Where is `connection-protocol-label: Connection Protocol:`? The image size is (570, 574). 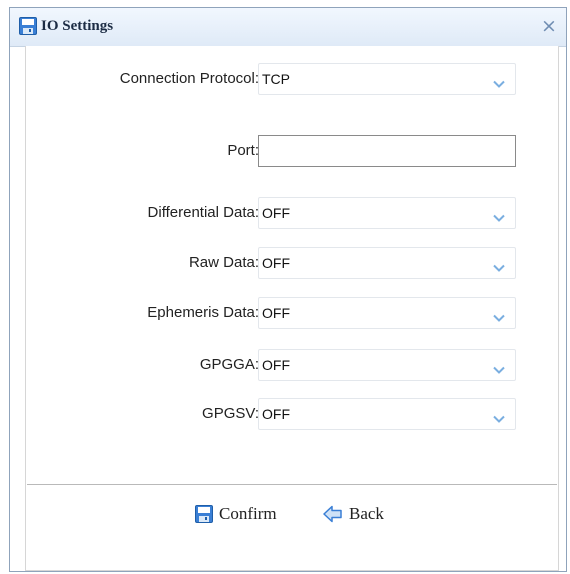
connection-protocol-label: Connection Protocol: is located at coordinates (189, 78).